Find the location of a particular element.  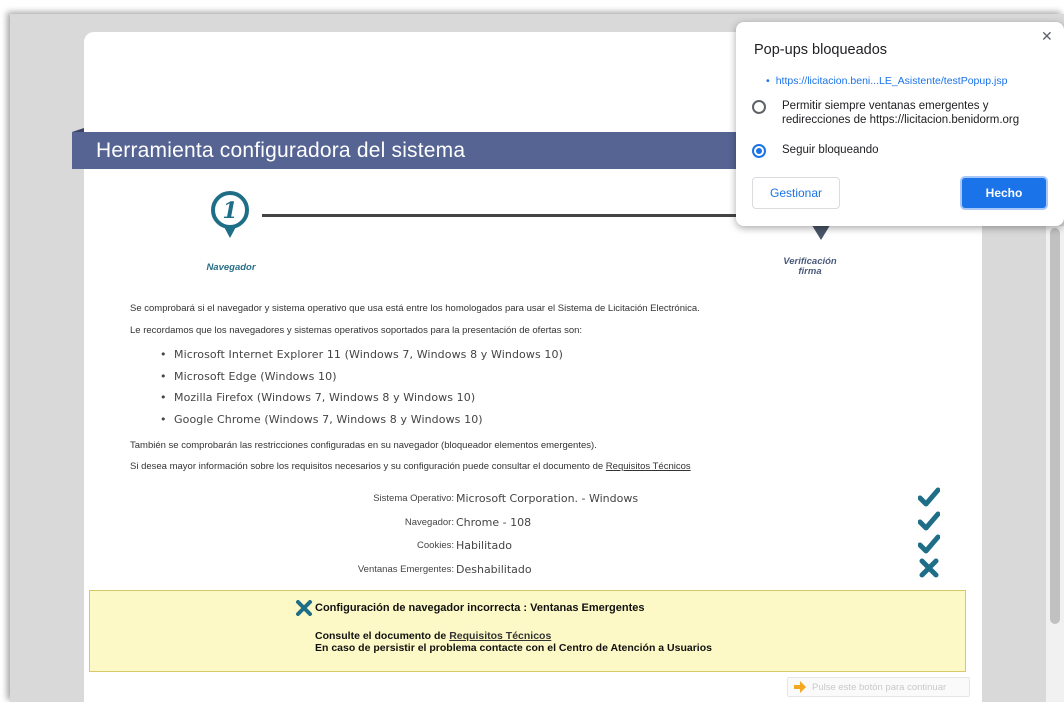

arrow-right-icon is located at coordinates (800, 687).